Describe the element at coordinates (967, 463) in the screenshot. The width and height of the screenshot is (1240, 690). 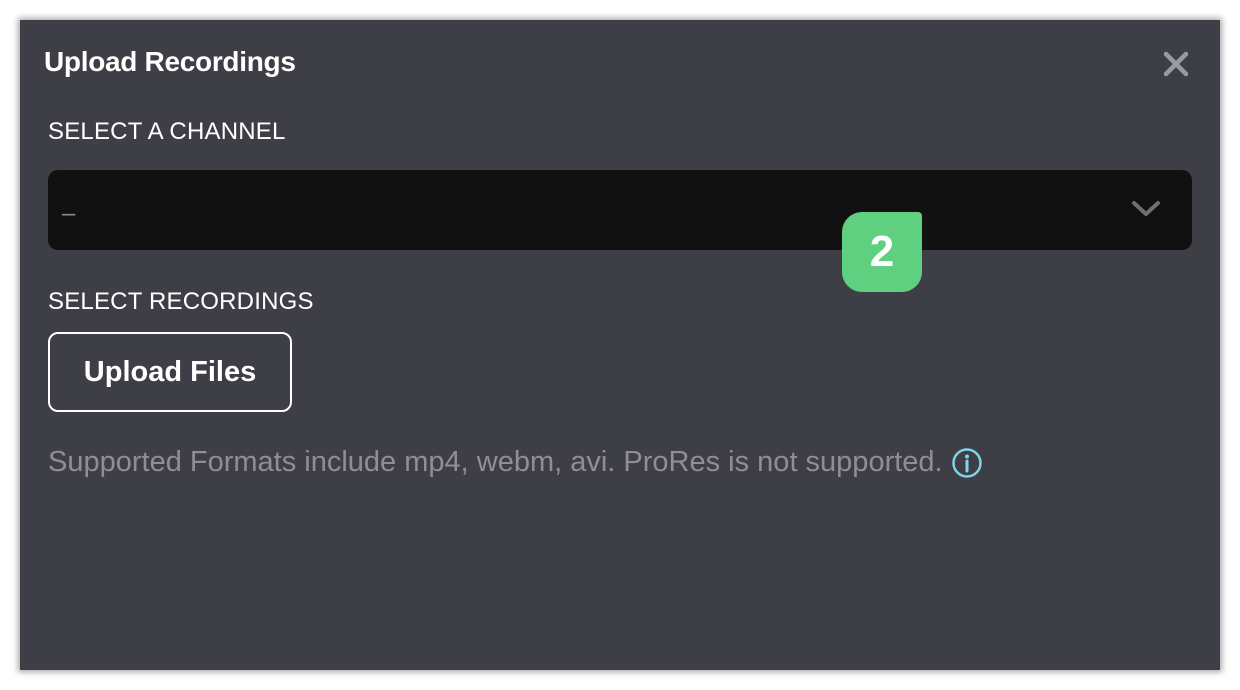
I see `info-icon` at that location.